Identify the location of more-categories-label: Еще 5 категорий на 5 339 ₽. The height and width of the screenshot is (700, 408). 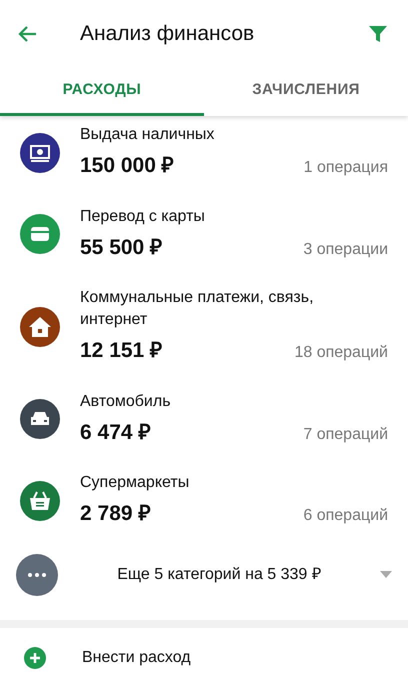
(219, 574).